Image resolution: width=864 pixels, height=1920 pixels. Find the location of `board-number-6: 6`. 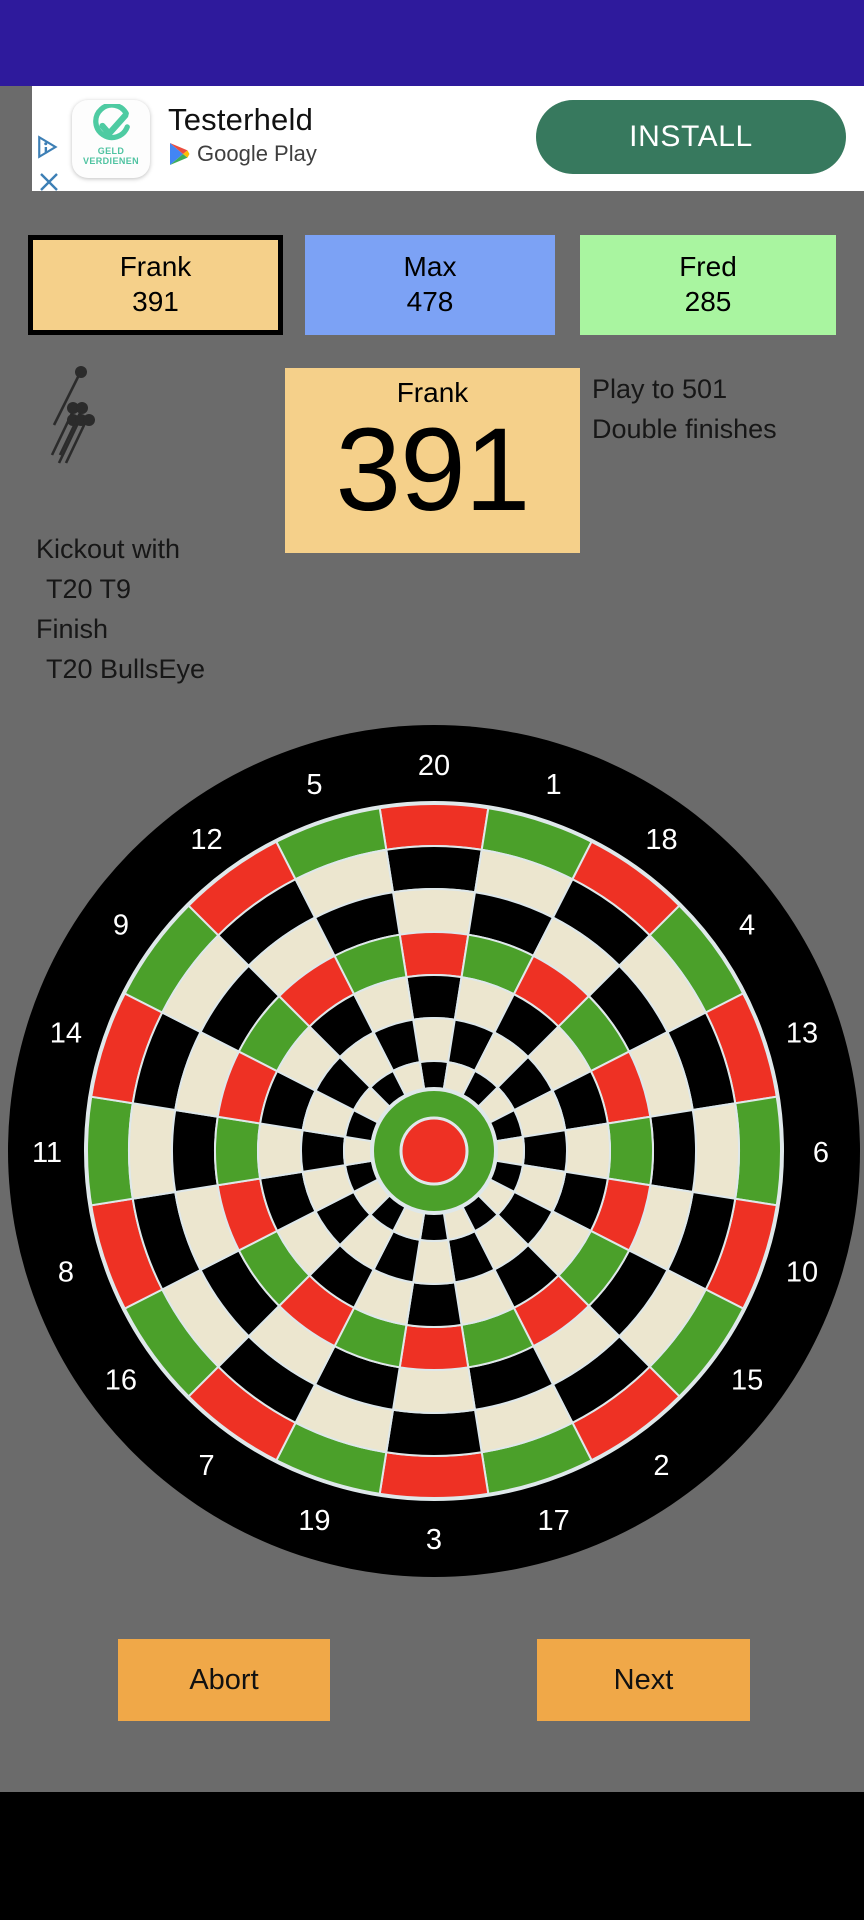

board-number-6: 6 is located at coordinates (821, 1153).